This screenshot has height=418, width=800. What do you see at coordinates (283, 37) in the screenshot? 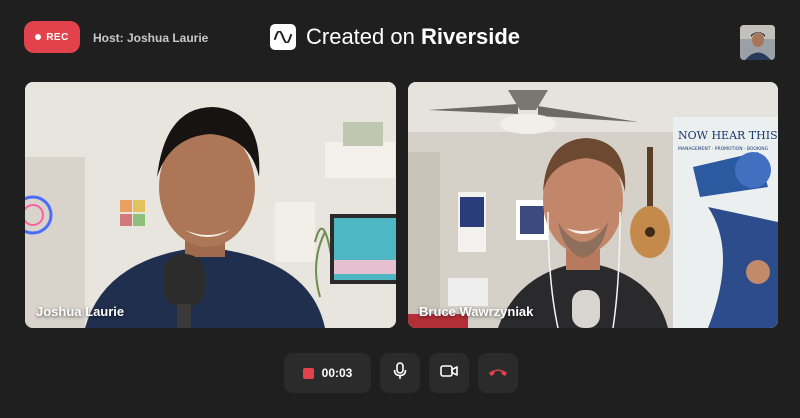
I see `riverside-logo-icon` at bounding box center [283, 37].